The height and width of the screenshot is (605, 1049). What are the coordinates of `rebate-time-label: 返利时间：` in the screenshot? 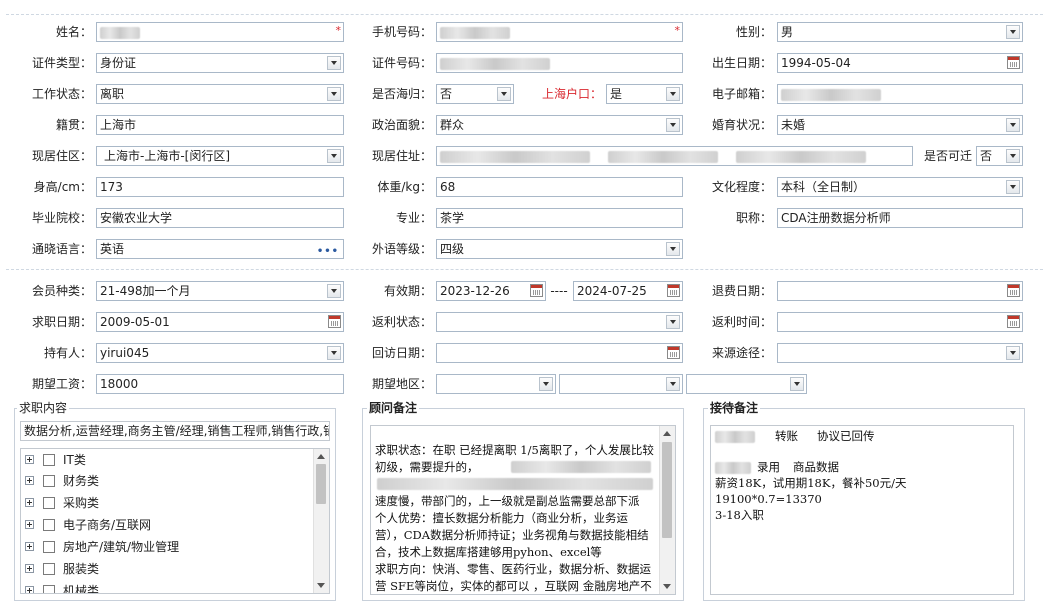 It's located at (741, 322).